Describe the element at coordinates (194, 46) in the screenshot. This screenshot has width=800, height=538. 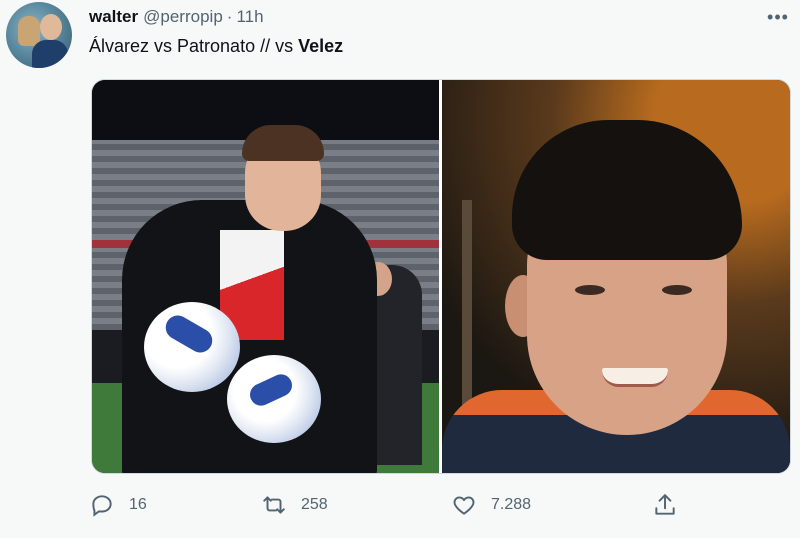
I see `tweet-text-main: Álvarez vs Patronato // vs` at that location.